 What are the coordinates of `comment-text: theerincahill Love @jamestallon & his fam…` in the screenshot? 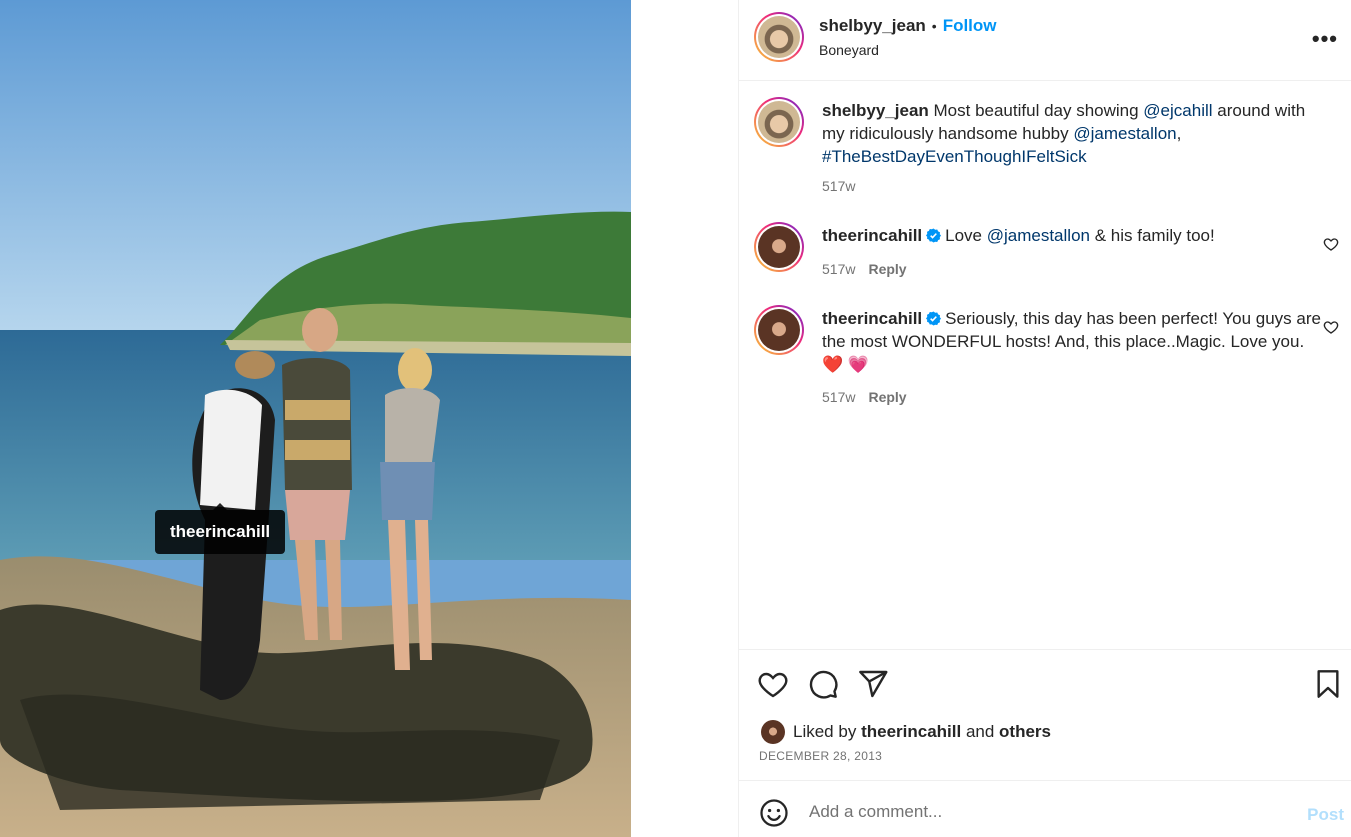 It's located at (1072, 235).